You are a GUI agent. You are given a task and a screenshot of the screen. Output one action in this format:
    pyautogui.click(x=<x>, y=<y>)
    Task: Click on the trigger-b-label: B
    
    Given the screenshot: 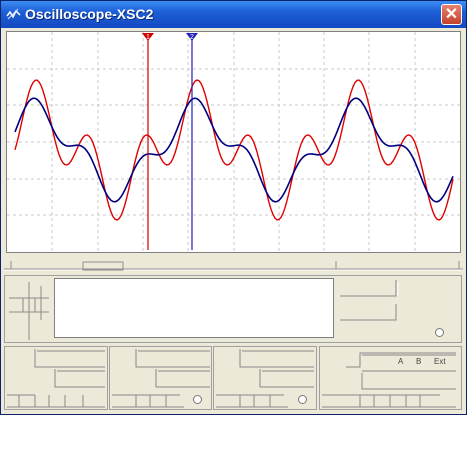 What is the action you would take?
    pyautogui.click(x=418, y=361)
    